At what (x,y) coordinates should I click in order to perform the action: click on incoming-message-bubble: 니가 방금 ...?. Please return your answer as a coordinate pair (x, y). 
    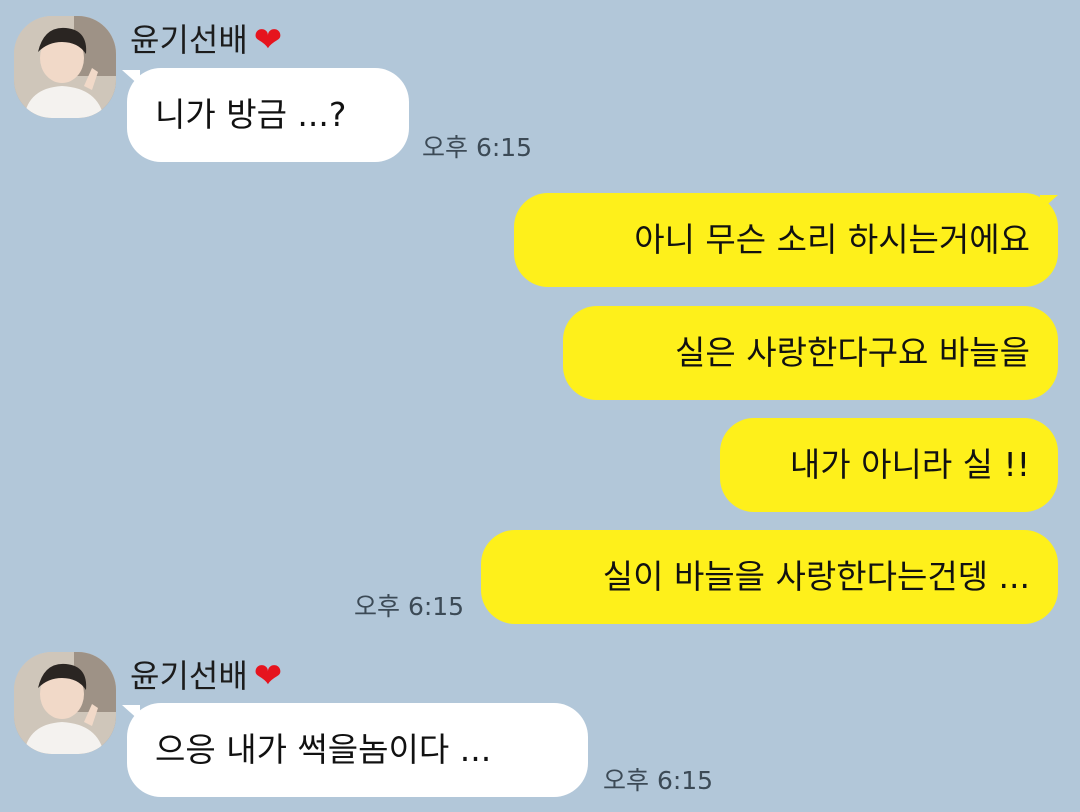
    Looking at the image, I should click on (268, 115).